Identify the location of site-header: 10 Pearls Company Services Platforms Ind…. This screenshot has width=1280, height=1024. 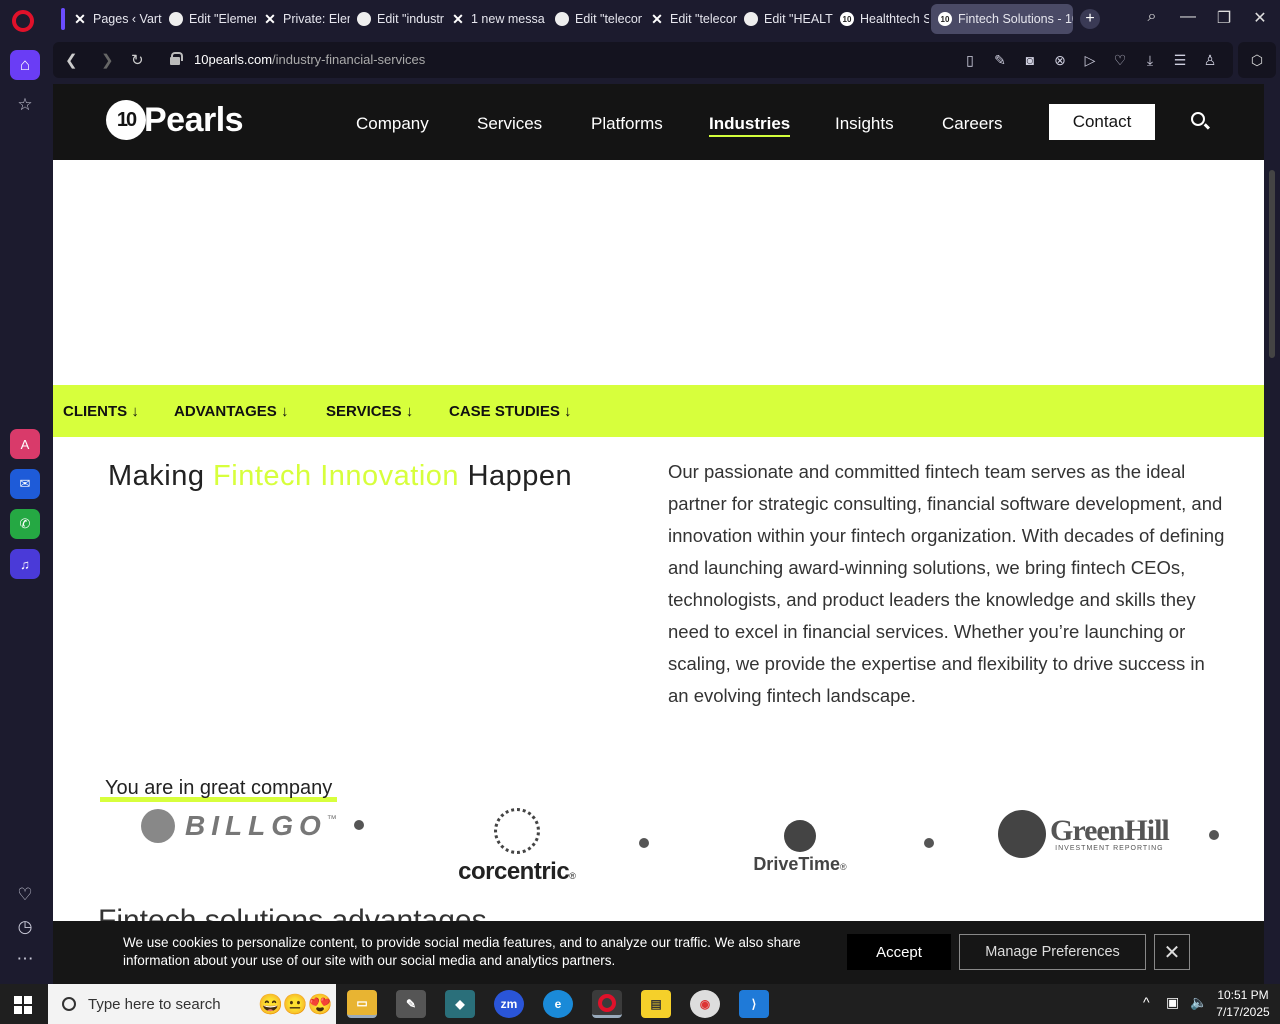
(658, 122).